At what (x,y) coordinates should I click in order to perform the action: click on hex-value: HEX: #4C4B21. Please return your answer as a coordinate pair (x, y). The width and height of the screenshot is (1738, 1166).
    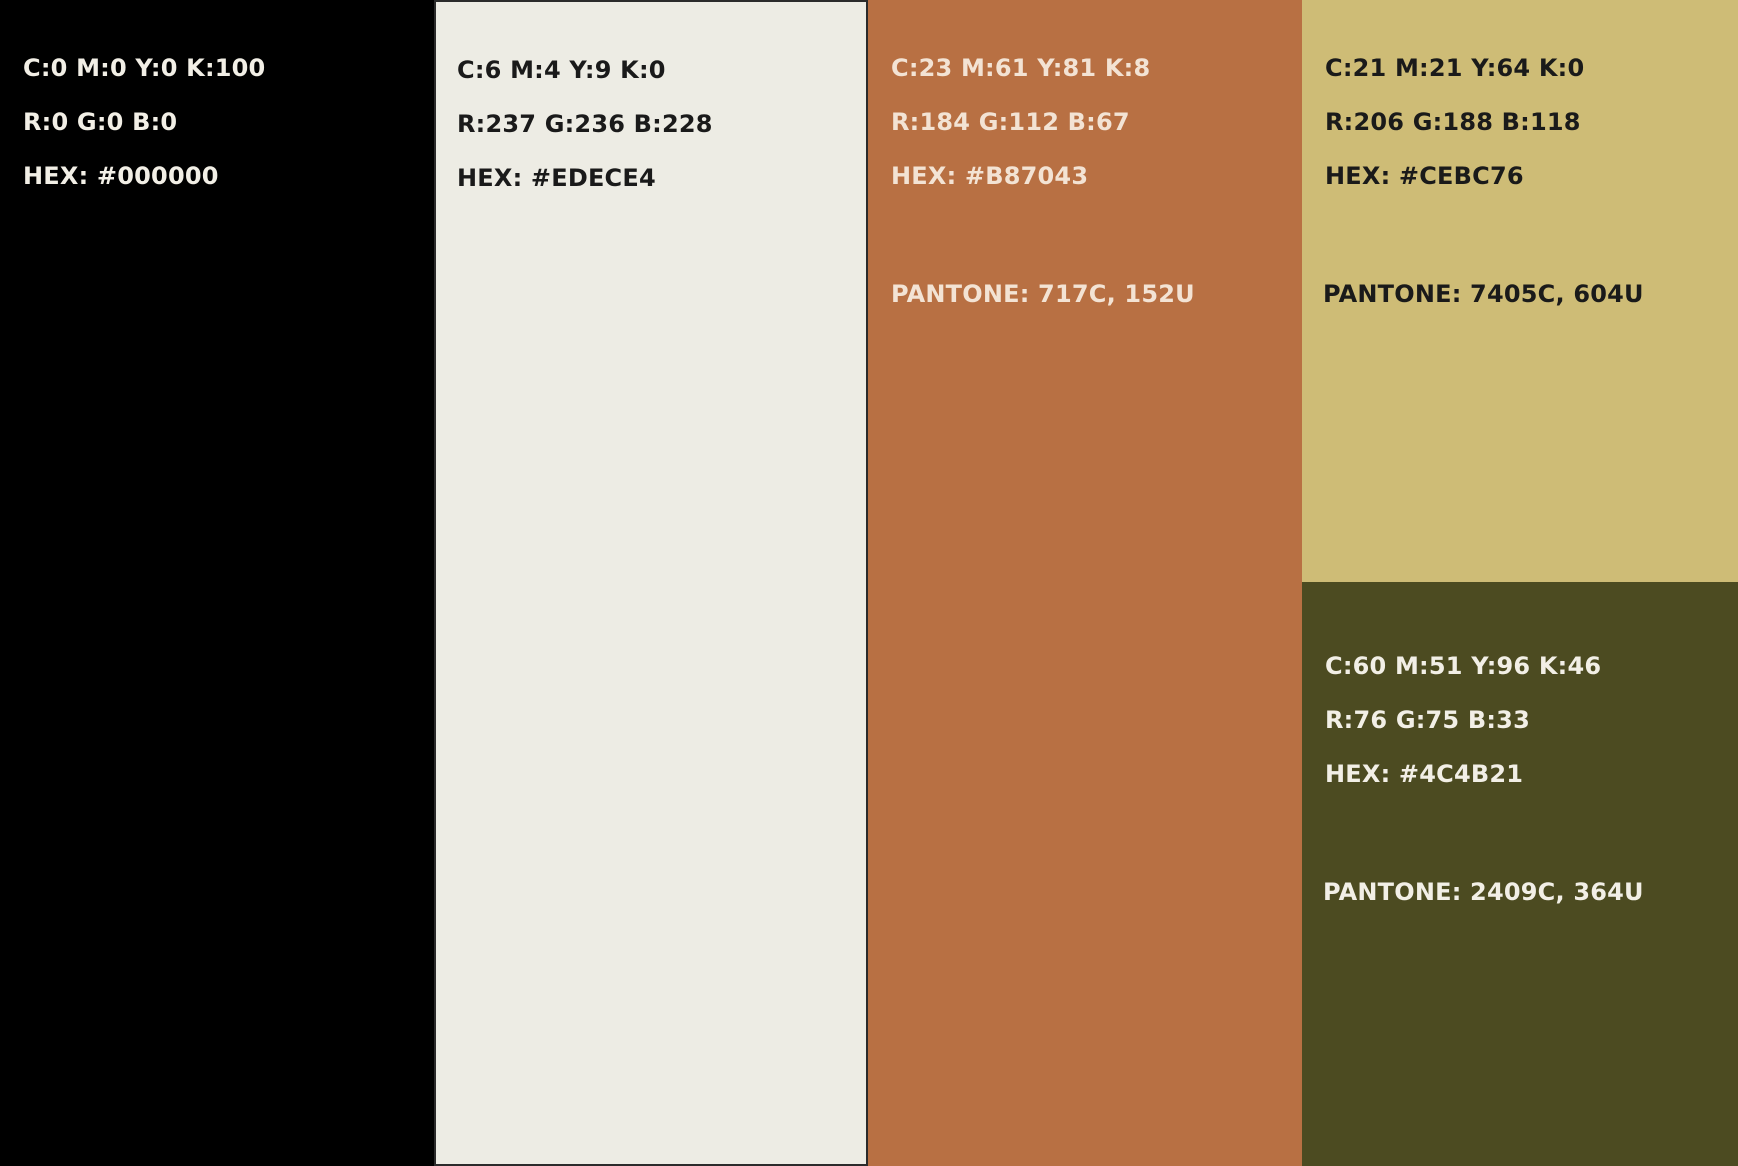
    Looking at the image, I should click on (1424, 774).